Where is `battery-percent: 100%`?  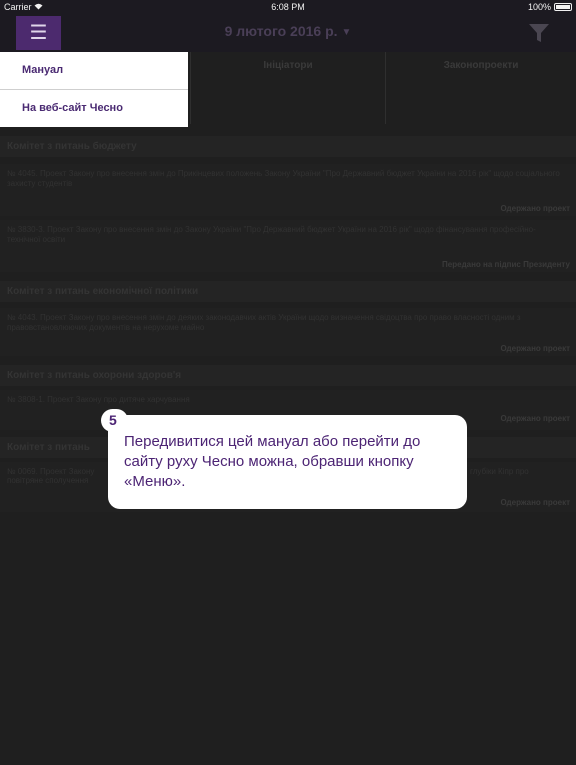
battery-percent: 100% is located at coordinates (539, 7).